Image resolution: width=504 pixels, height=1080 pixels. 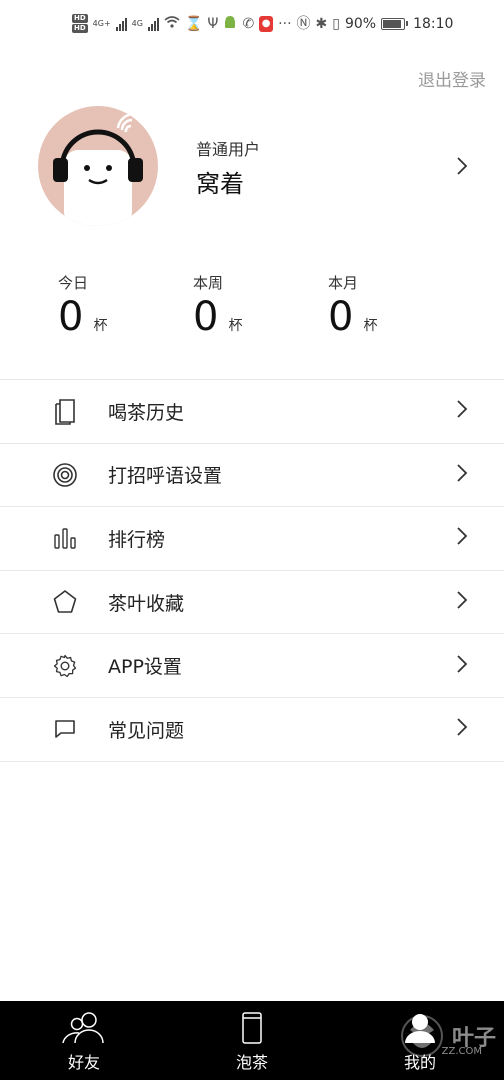 I want to click on more-icon: ···, so click(x=285, y=23).